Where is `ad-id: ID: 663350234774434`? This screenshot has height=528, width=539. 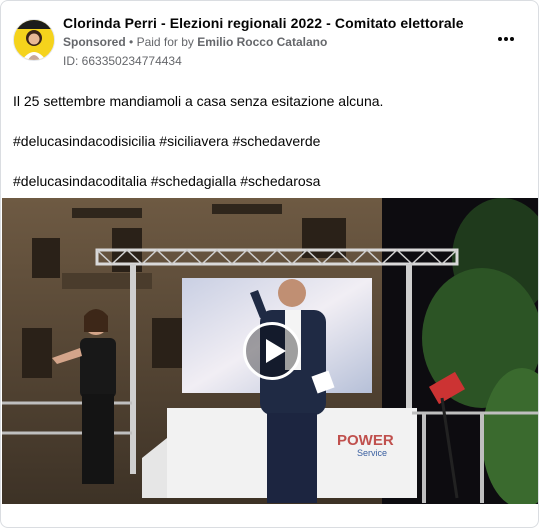
ad-id: ID: 663350234774434 is located at coordinates (122, 61).